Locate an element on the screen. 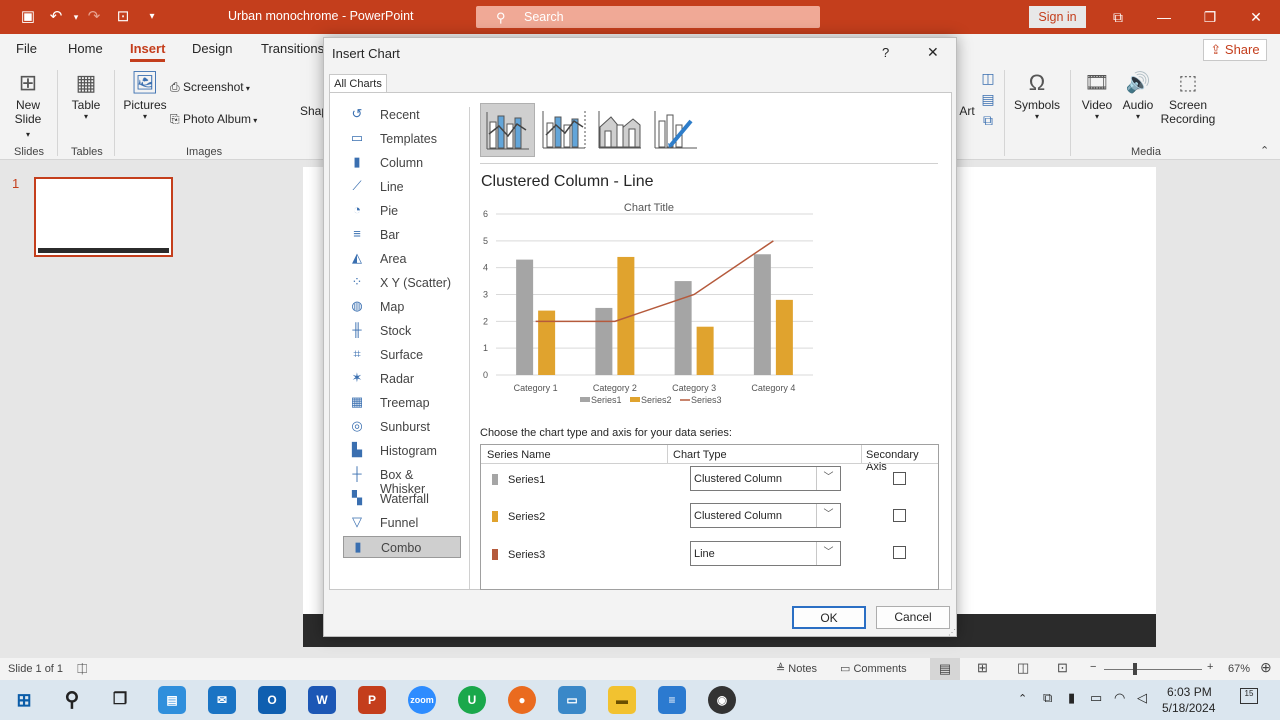  chart-type-combo: ▮ Combo is located at coordinates (402, 547).